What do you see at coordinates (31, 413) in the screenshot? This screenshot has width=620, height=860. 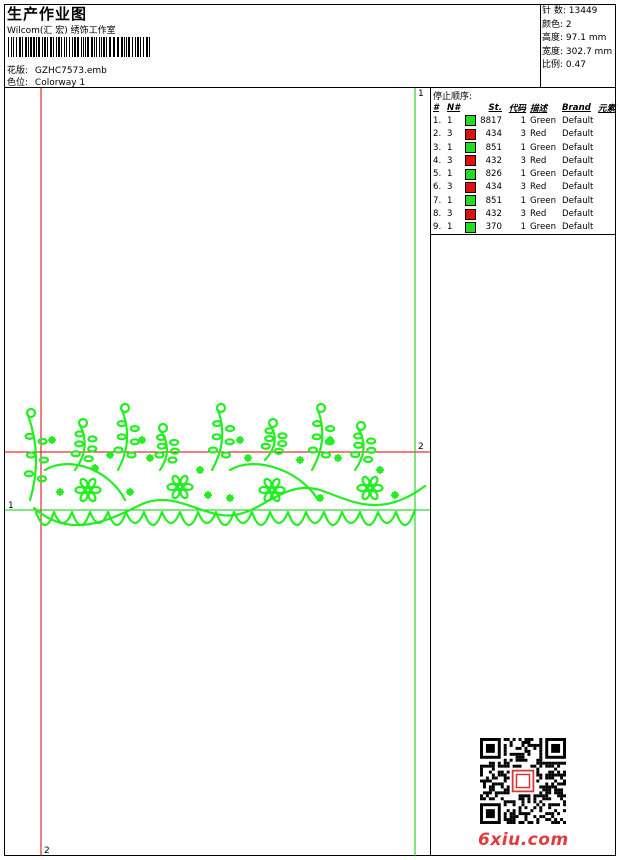 I see `lace-curl` at bounding box center [31, 413].